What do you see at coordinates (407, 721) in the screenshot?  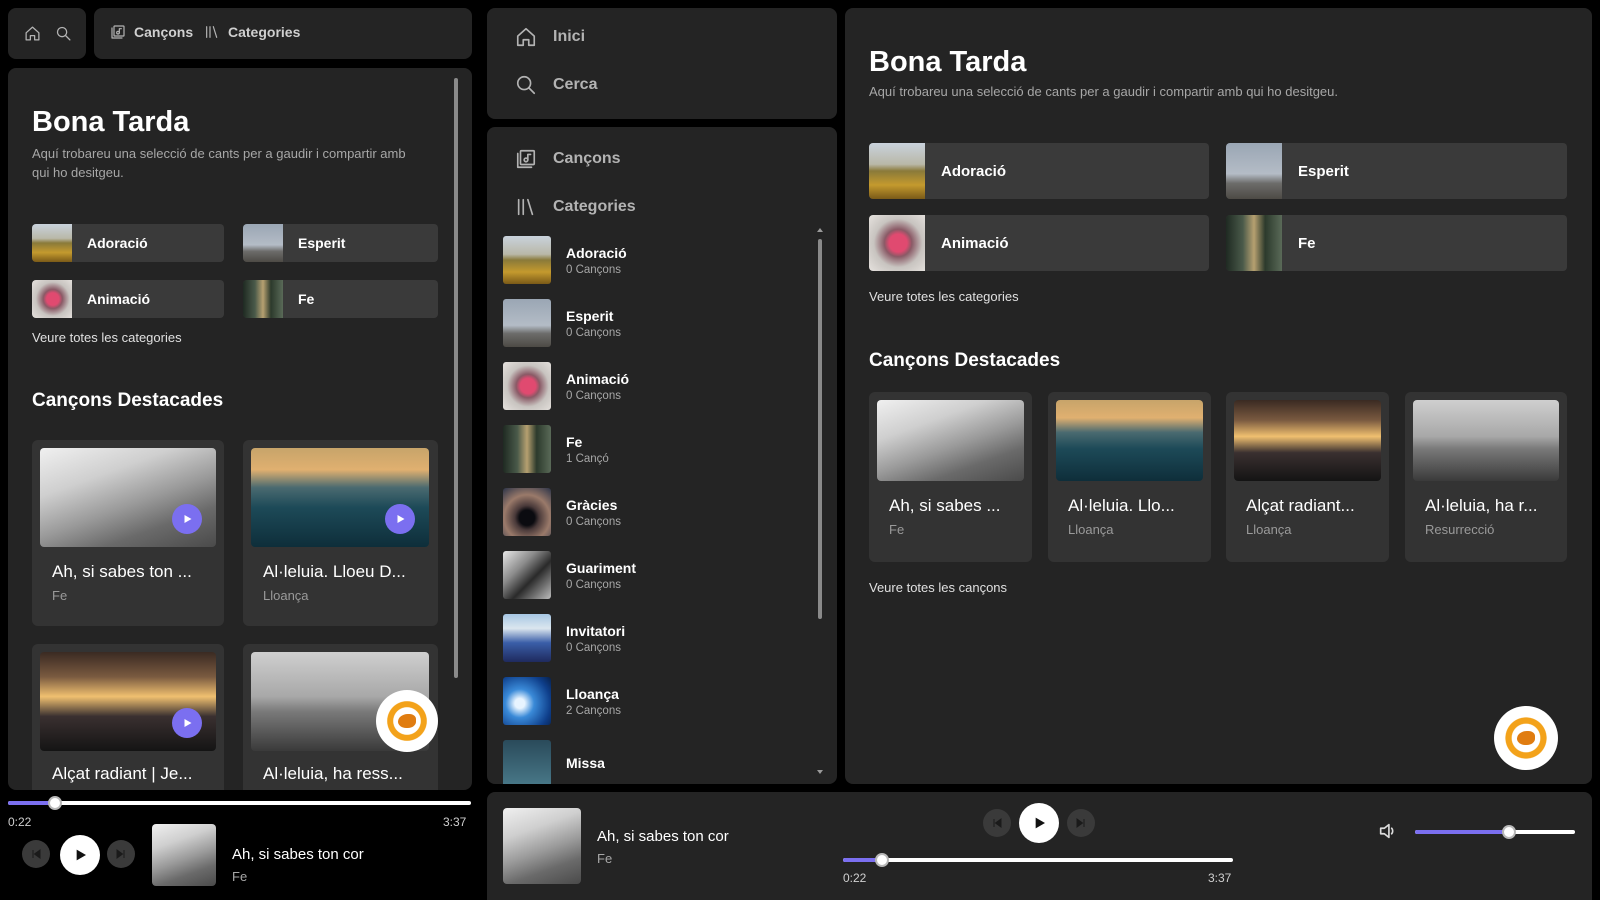 I see `app-logo` at bounding box center [407, 721].